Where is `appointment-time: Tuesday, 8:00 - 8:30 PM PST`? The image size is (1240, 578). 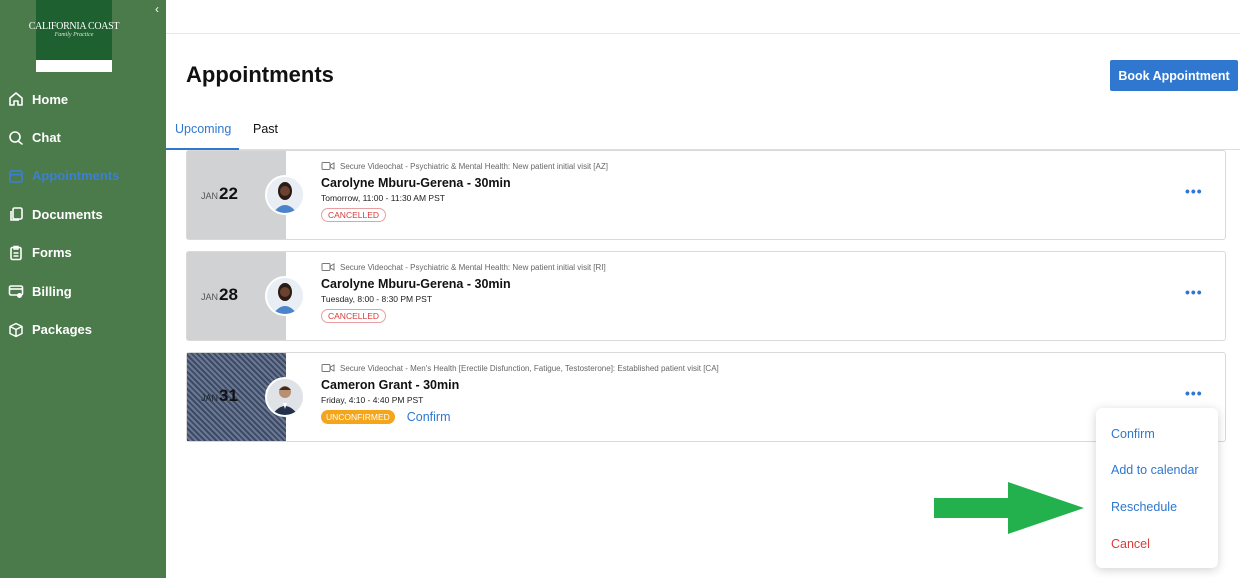
appointment-time: Tuesday, 8:00 - 8:30 PM PST is located at coordinates (377, 299).